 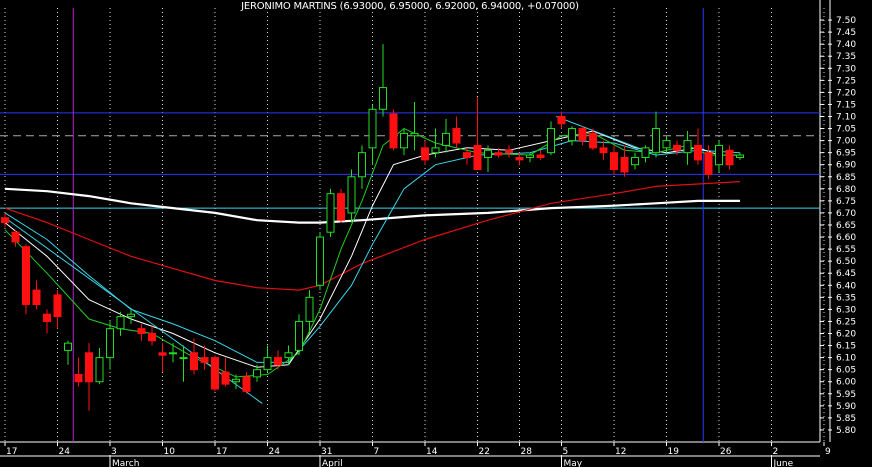 I want to click on y-tick-label: 7.25, so click(x=846, y=81).